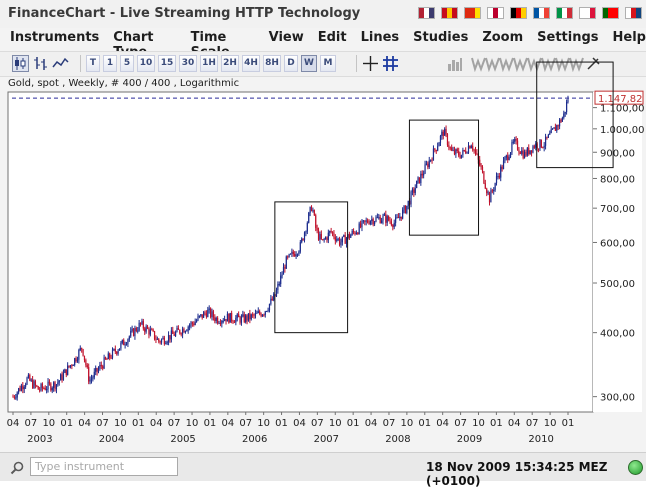  I want to click on menu-instruments: Instruments, so click(54, 39).